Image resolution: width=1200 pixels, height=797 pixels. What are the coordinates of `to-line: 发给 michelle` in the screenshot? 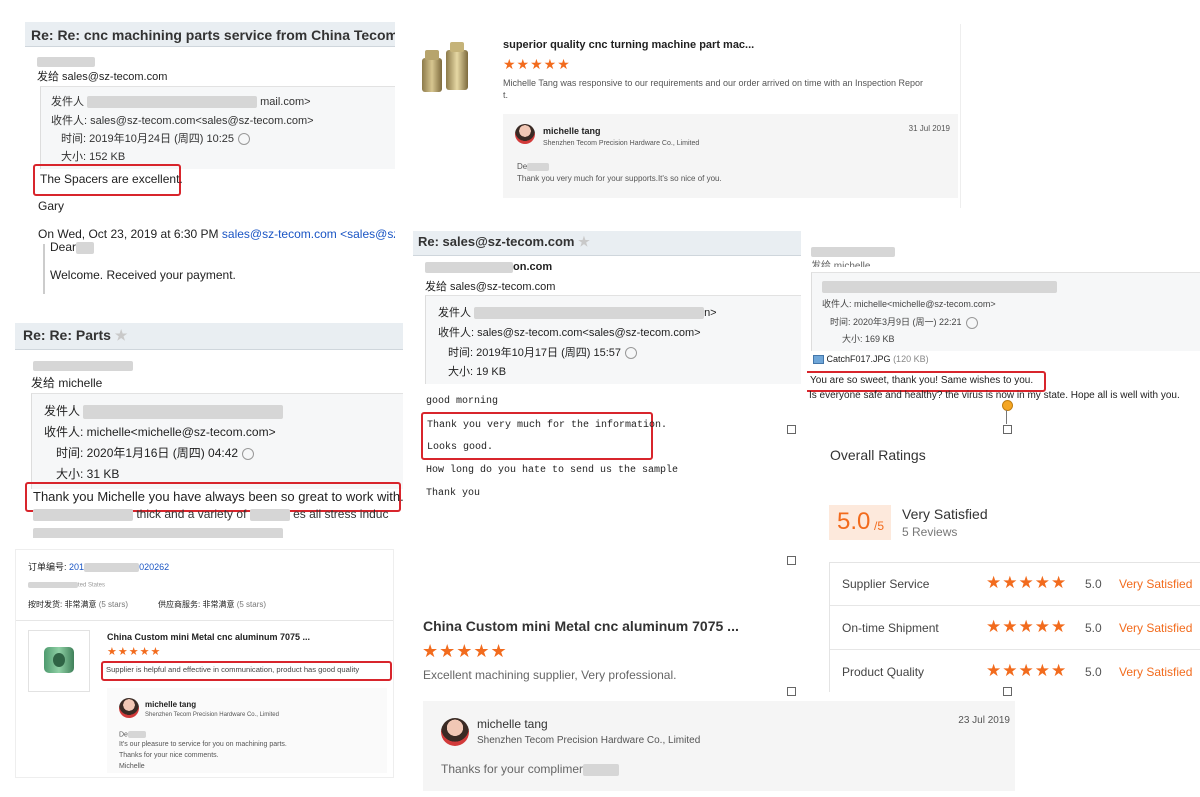 It's located at (67, 383).